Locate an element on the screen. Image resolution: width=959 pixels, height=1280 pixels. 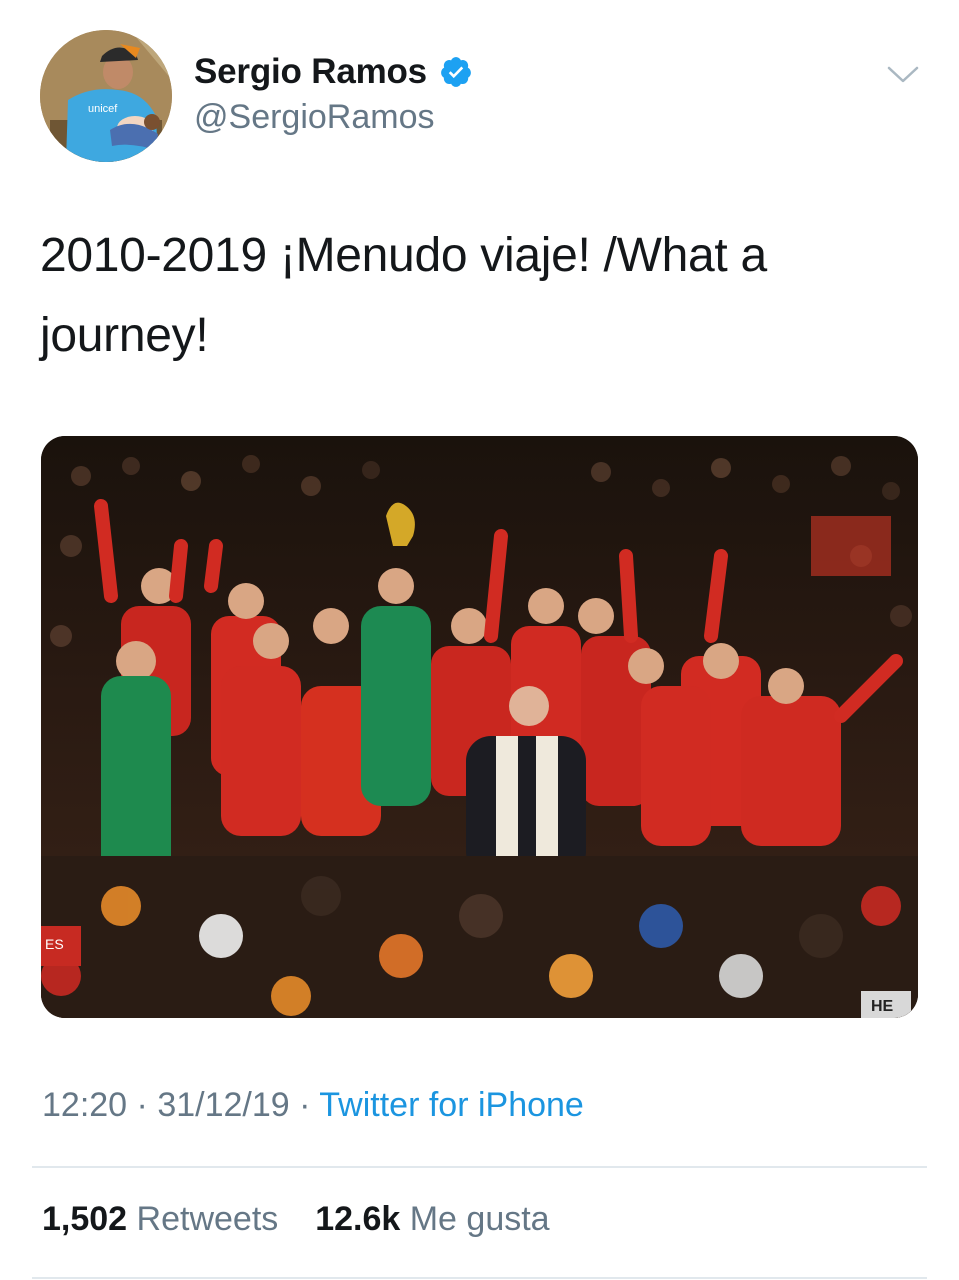
tweet-stats: 1,502 Retweets 12.6k Me gusta is located at coordinates (296, 1219).